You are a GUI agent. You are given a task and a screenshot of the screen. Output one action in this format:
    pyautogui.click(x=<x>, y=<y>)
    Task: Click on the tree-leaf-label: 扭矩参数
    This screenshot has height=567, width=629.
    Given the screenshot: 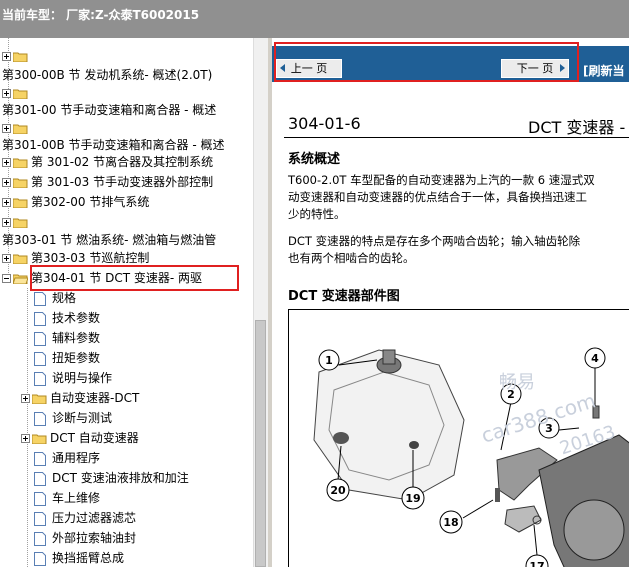 What is the action you would take?
    pyautogui.click(x=76, y=358)
    